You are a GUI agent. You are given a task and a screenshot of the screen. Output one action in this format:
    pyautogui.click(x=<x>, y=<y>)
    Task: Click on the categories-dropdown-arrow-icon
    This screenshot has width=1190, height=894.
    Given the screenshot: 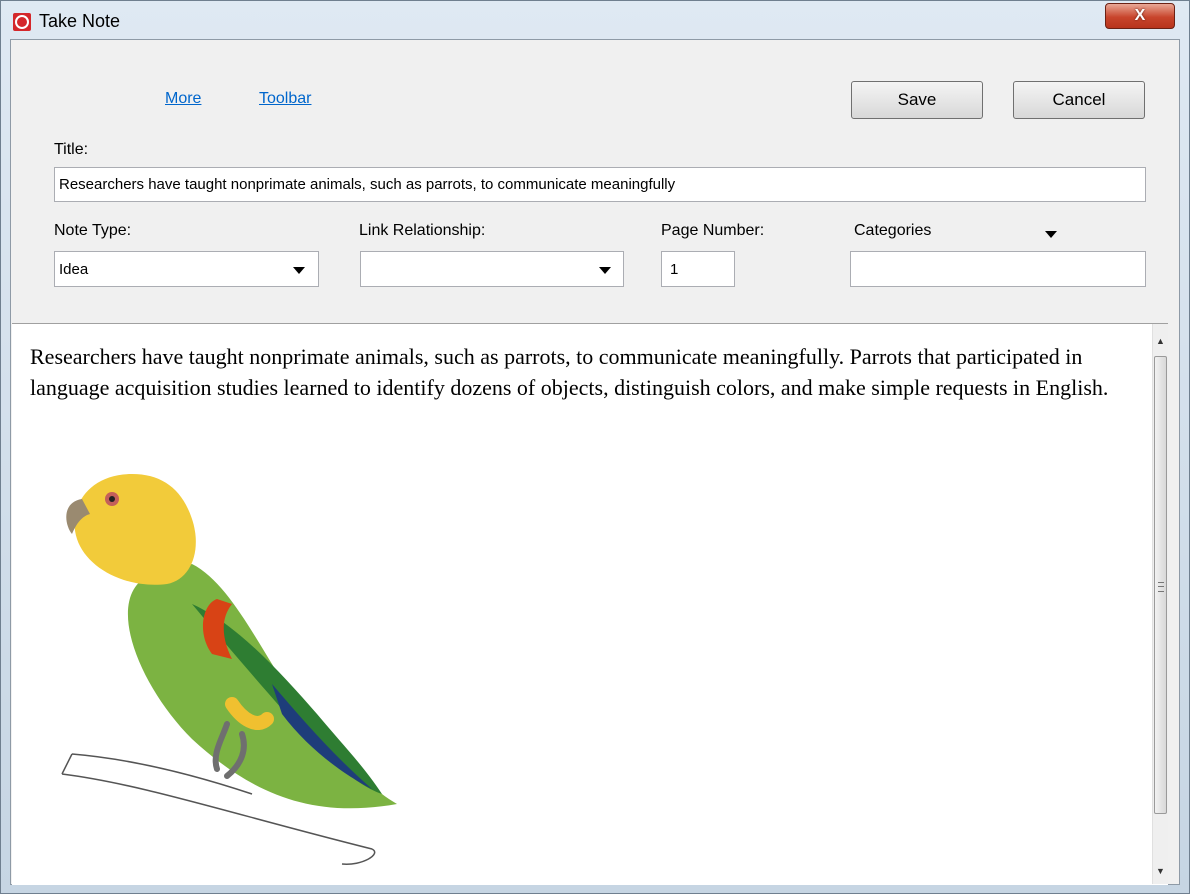 What is the action you would take?
    pyautogui.click(x=1051, y=234)
    